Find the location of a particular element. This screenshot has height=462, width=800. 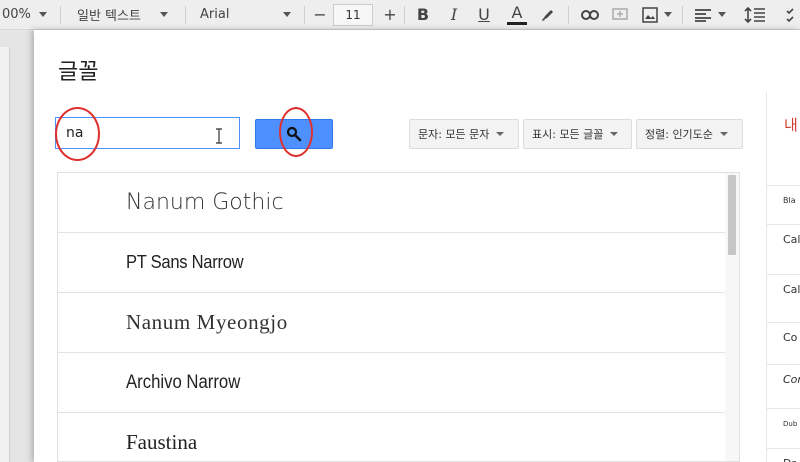

sort-label: 정렬: 인기도순 is located at coordinates (679, 134).